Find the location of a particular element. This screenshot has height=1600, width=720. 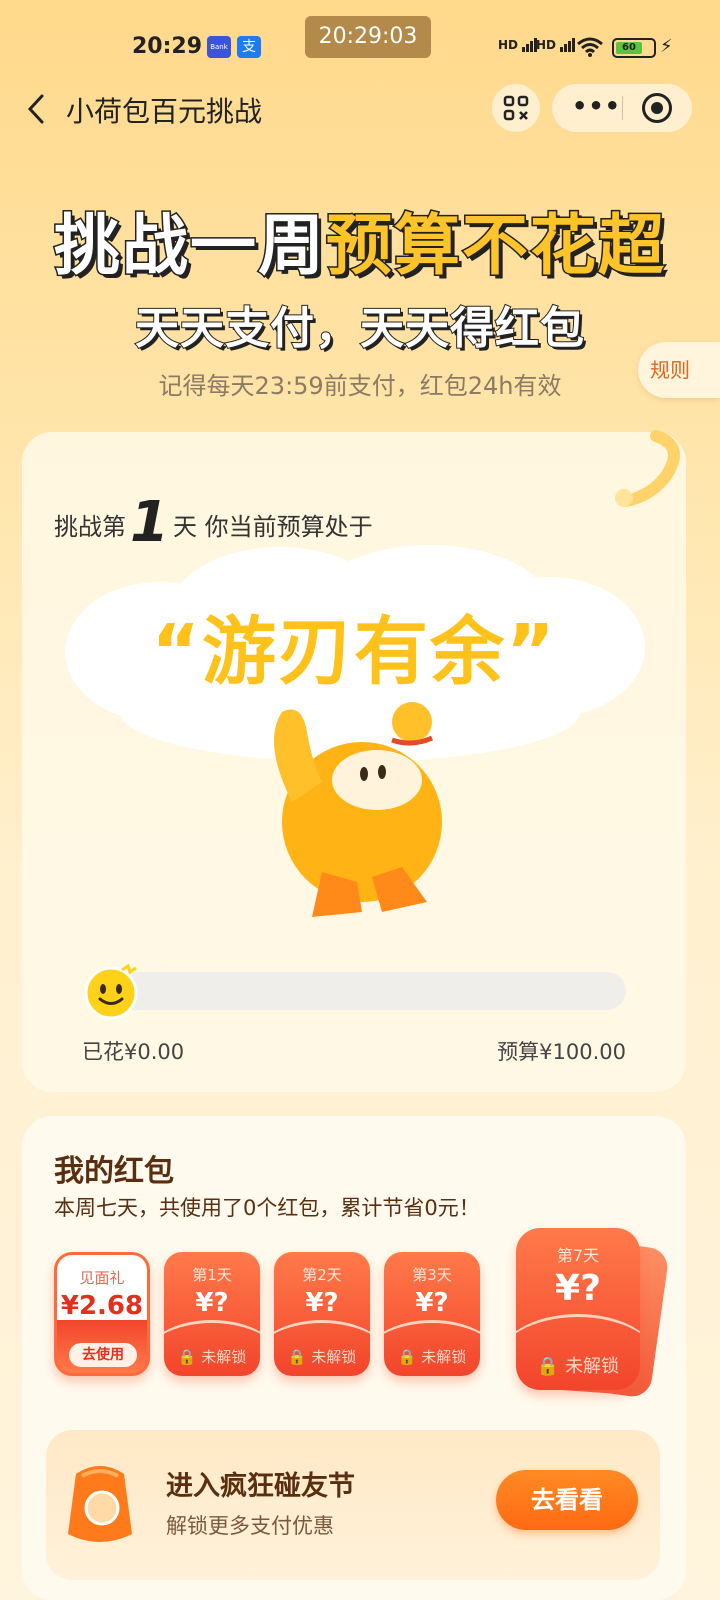

challenge-suffix: 天 你当前预算处于 is located at coordinates (272, 527).